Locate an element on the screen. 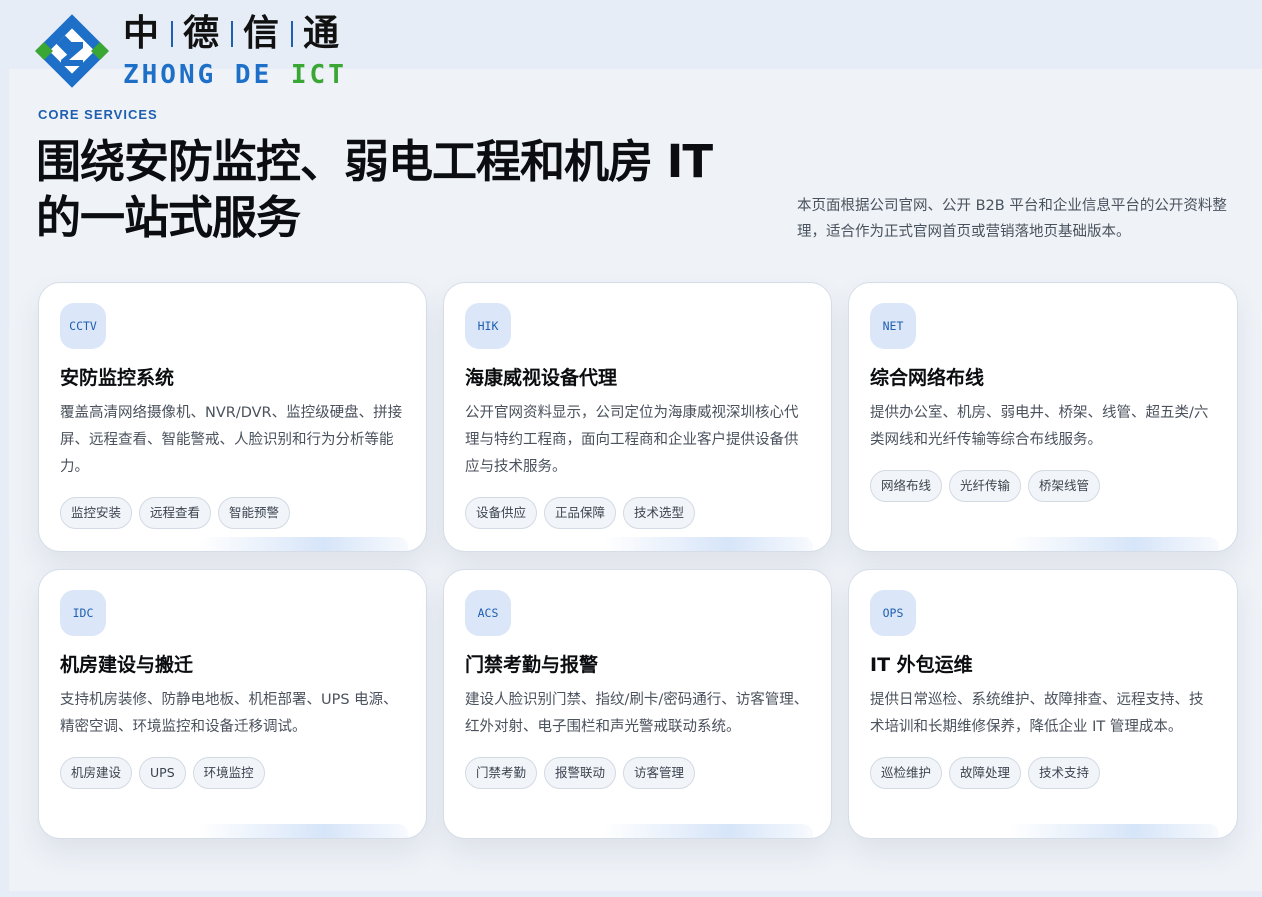 The height and width of the screenshot is (897, 1262). service-tag: 技术支持 is located at coordinates (1064, 773).